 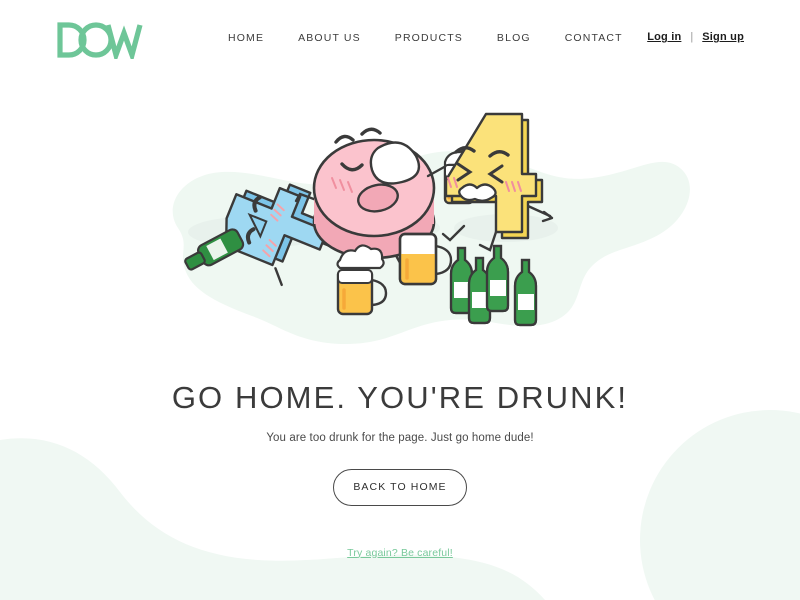 I want to click on nav-item-home: HOME, so click(x=246, y=38).